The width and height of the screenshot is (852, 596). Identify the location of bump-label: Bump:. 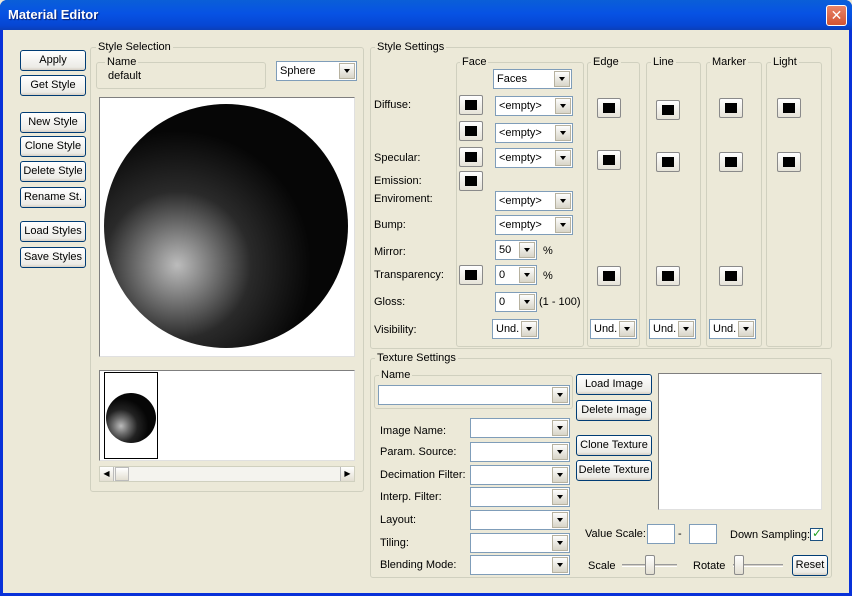
(390, 225).